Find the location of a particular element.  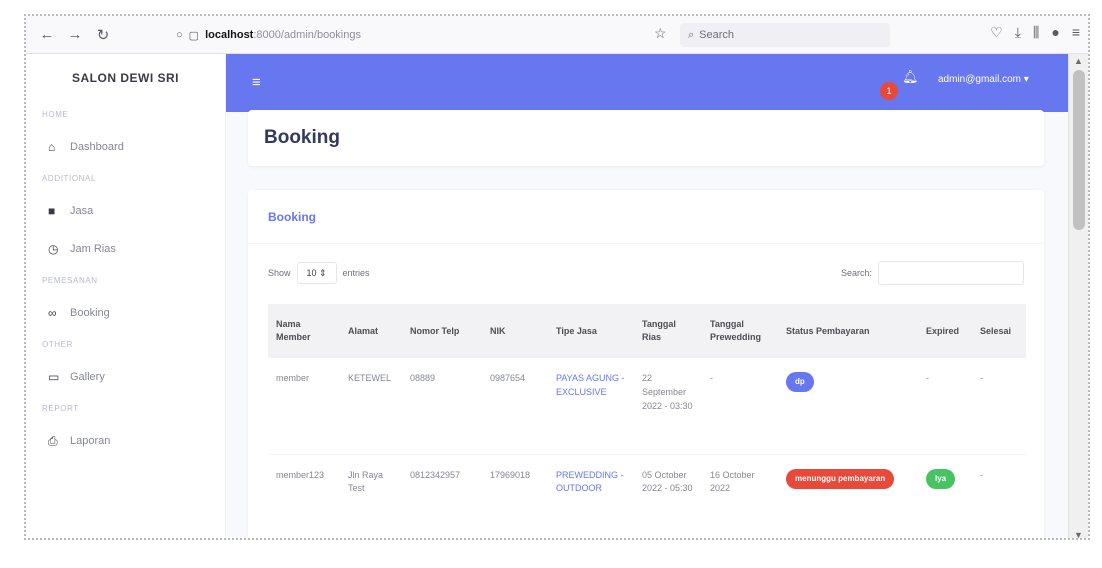

briefcase-icon: ■ is located at coordinates (52, 211).